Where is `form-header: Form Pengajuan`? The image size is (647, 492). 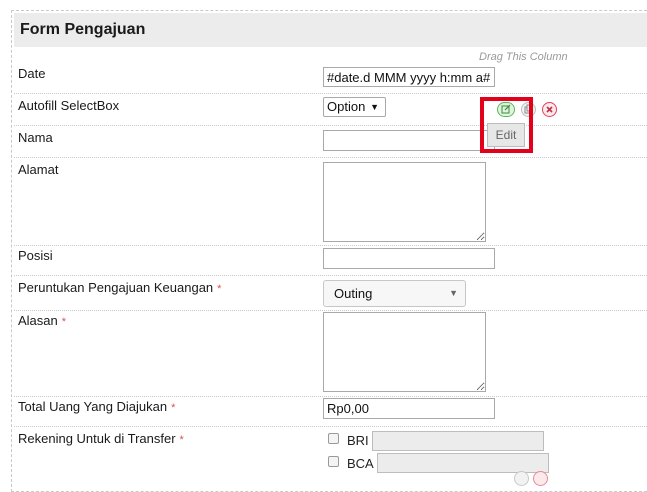
form-header: Form Pengajuan is located at coordinates (330, 30).